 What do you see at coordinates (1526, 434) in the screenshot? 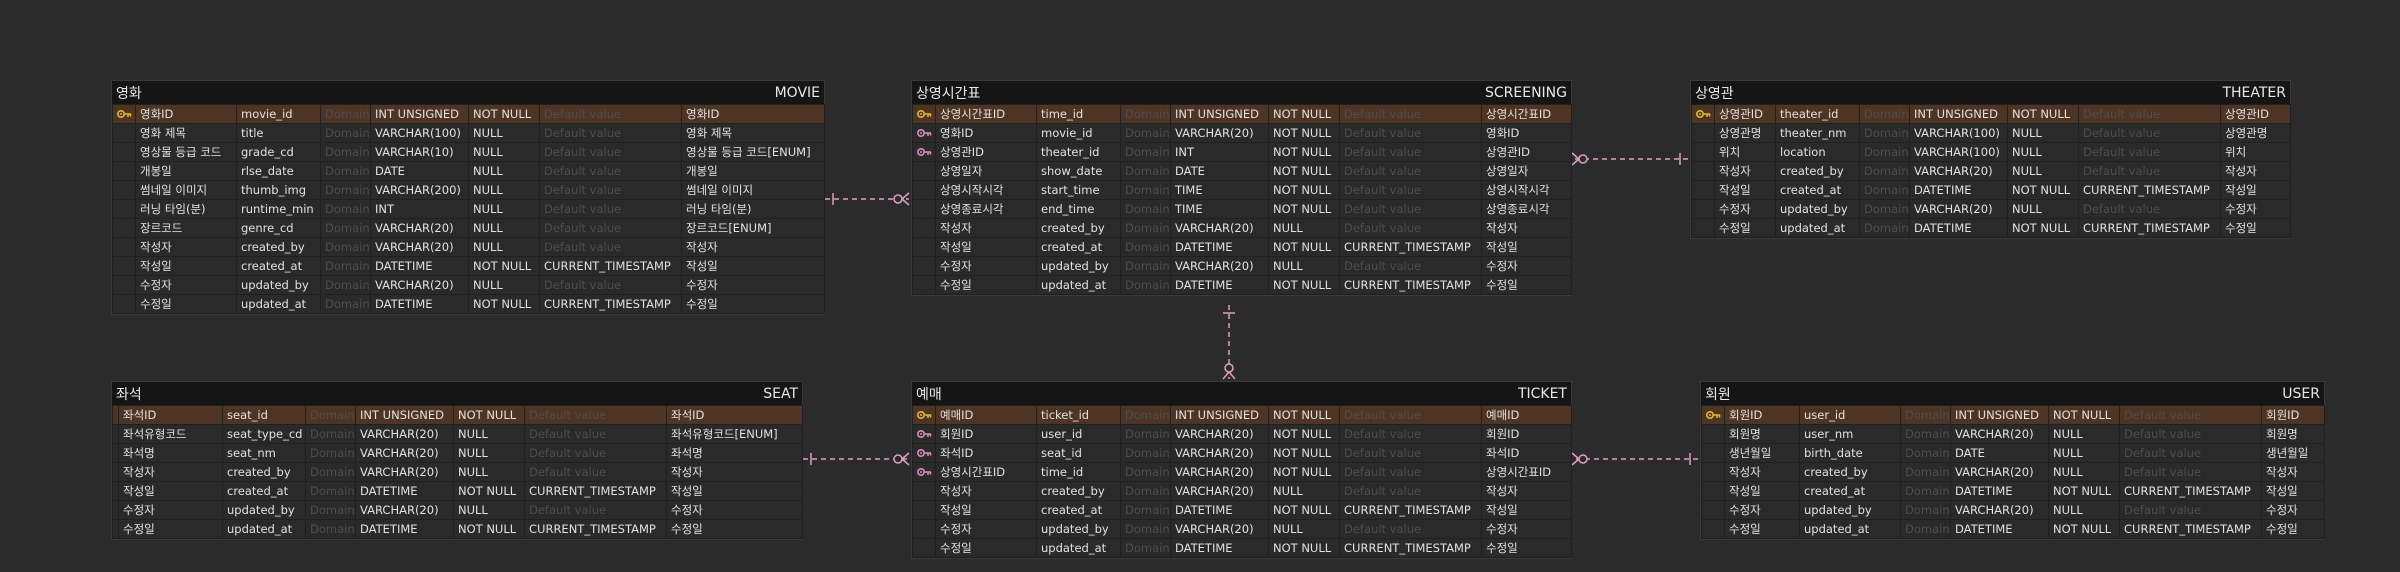
I see `comment-cell: 회원ID` at bounding box center [1526, 434].